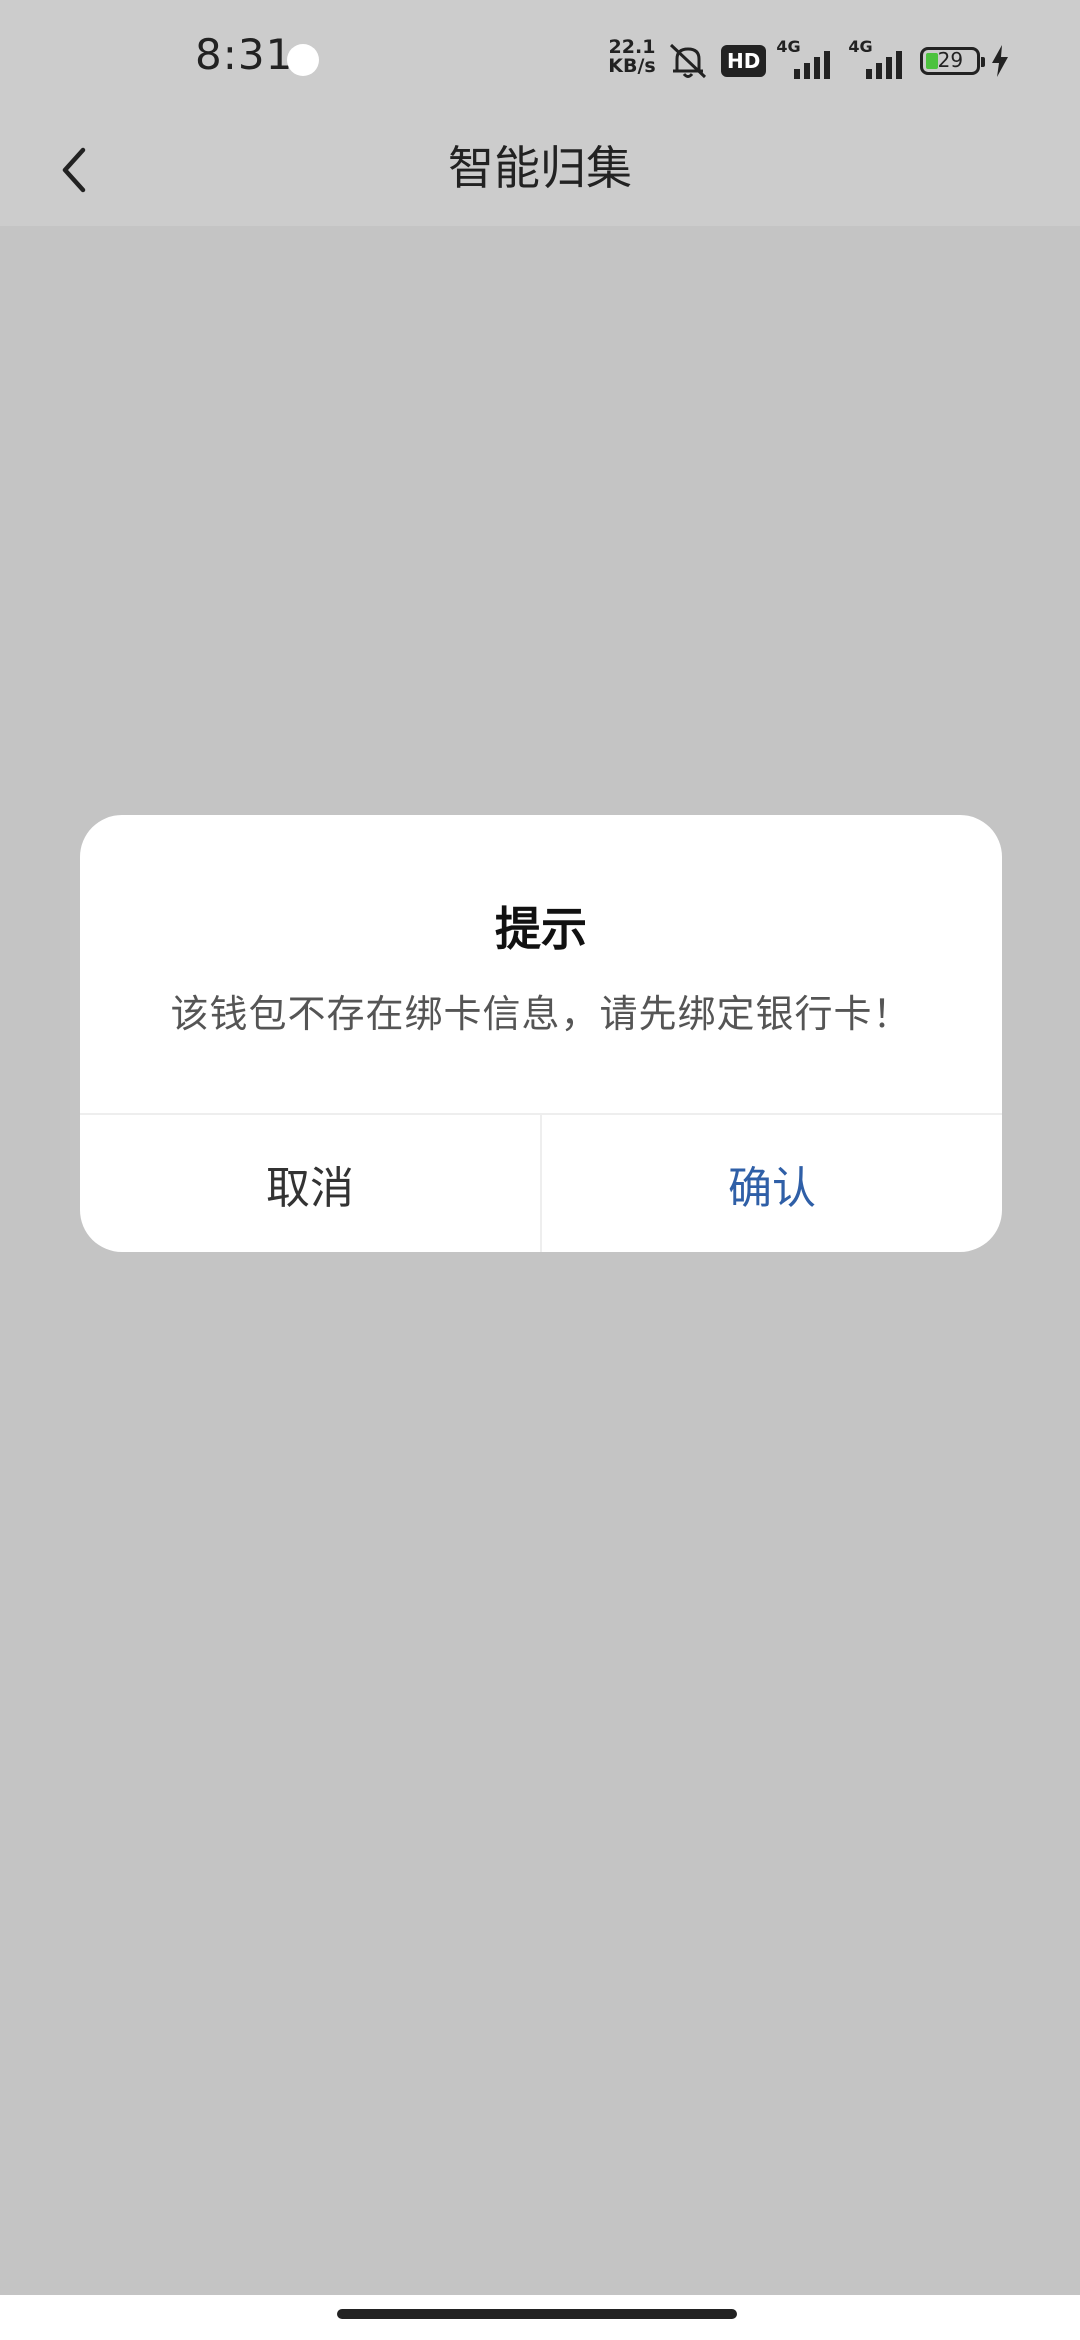  What do you see at coordinates (632, 66) in the screenshot?
I see `network-speed-unit: KB/s` at bounding box center [632, 66].